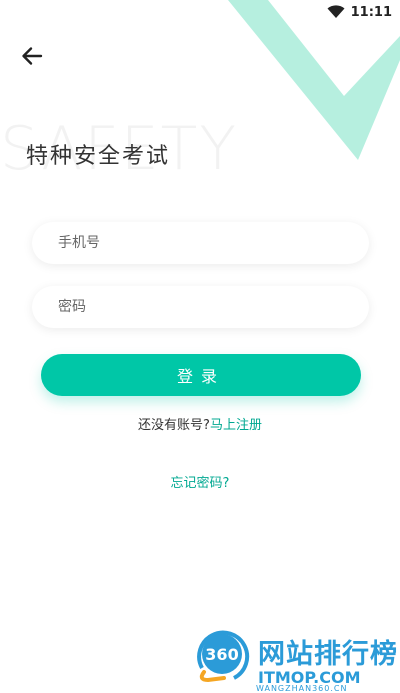 This screenshot has width=400, height=693. I want to click on watermark-subdomain: WANGZHAN360.CN, so click(302, 688).